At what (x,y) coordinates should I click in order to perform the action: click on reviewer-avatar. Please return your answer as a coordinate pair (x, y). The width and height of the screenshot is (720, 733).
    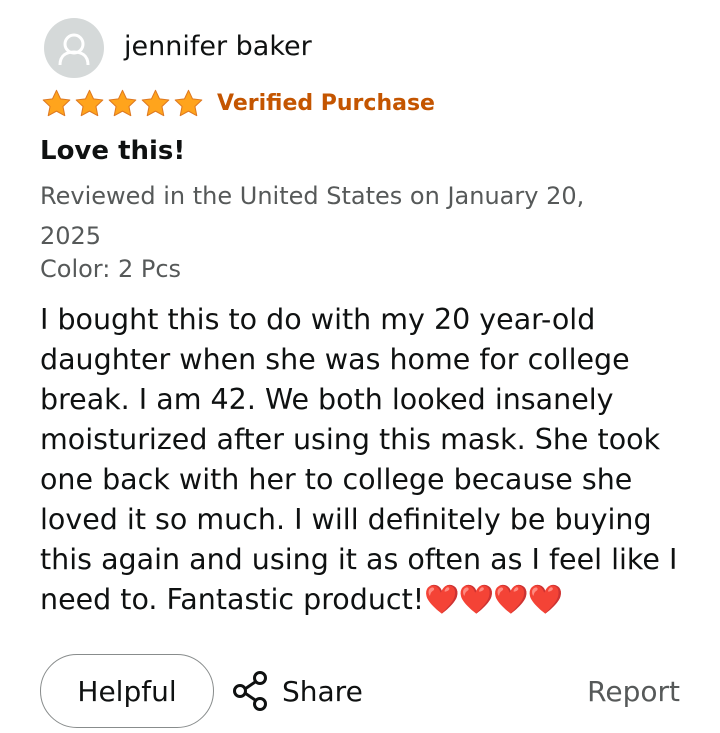
    Looking at the image, I should click on (74, 48).